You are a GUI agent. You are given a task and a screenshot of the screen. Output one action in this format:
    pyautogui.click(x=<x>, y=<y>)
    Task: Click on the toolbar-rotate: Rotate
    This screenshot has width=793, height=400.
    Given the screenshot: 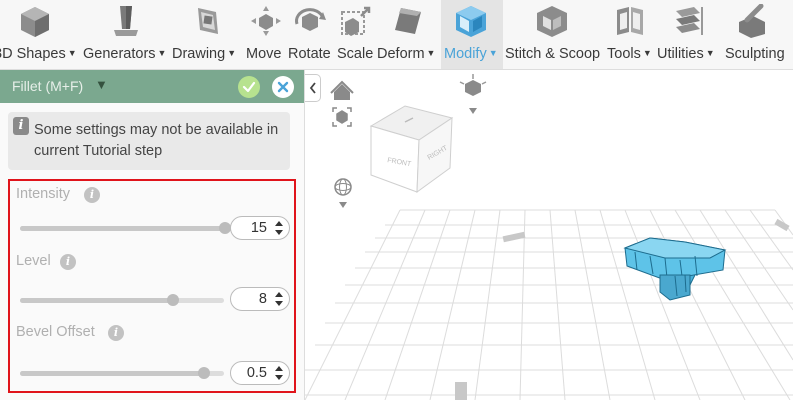 What is the action you would take?
    pyautogui.click(x=311, y=34)
    